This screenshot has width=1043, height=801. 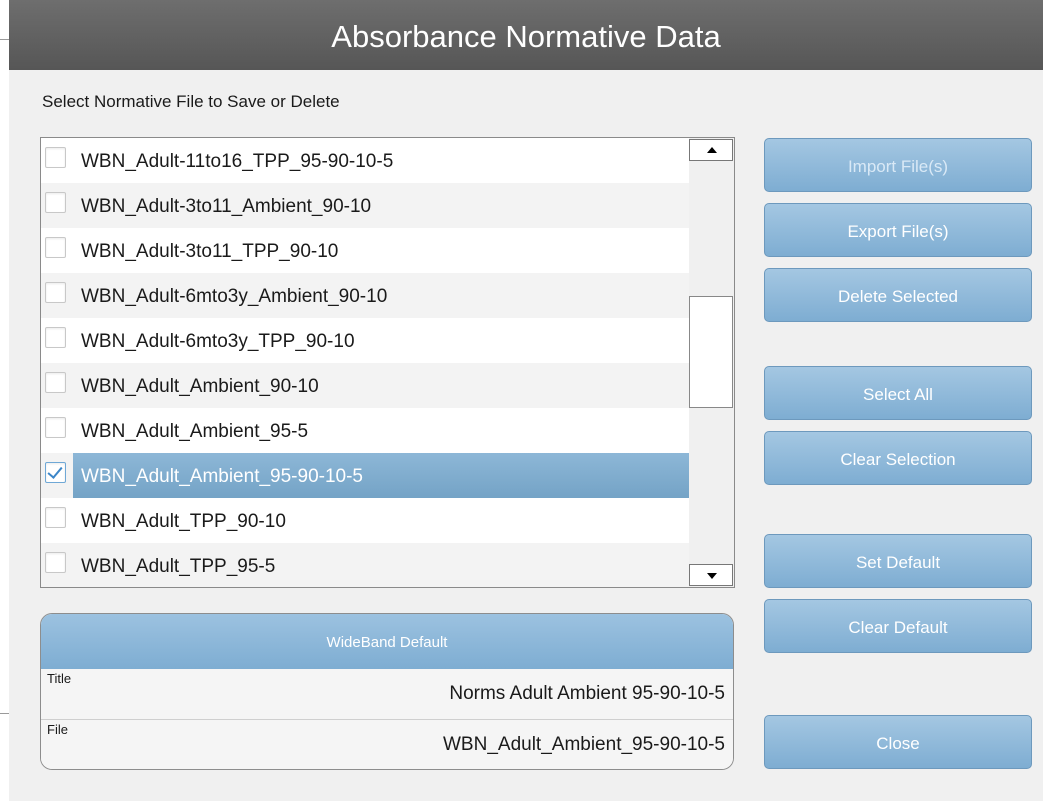 What do you see at coordinates (526, 35) in the screenshot?
I see `window-title: Absorbance Normative Data` at bounding box center [526, 35].